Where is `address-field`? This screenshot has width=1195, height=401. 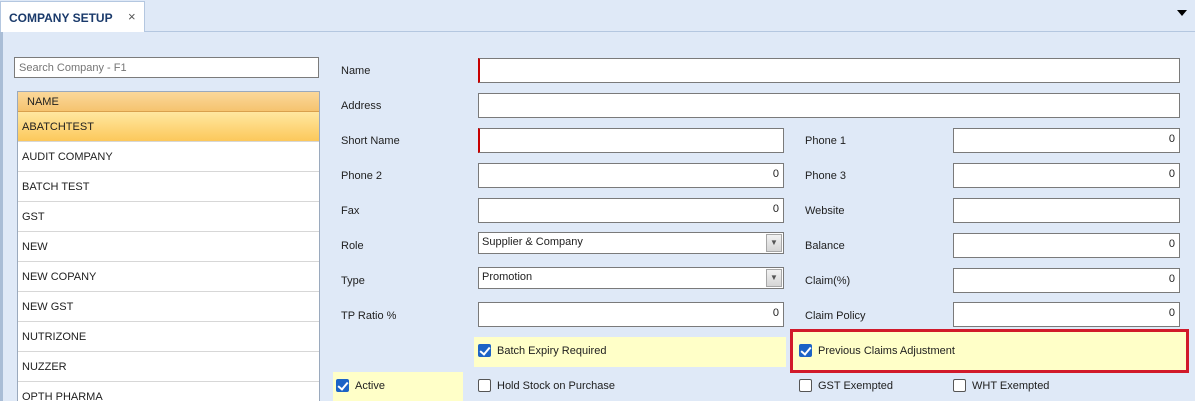 address-field is located at coordinates (829, 105).